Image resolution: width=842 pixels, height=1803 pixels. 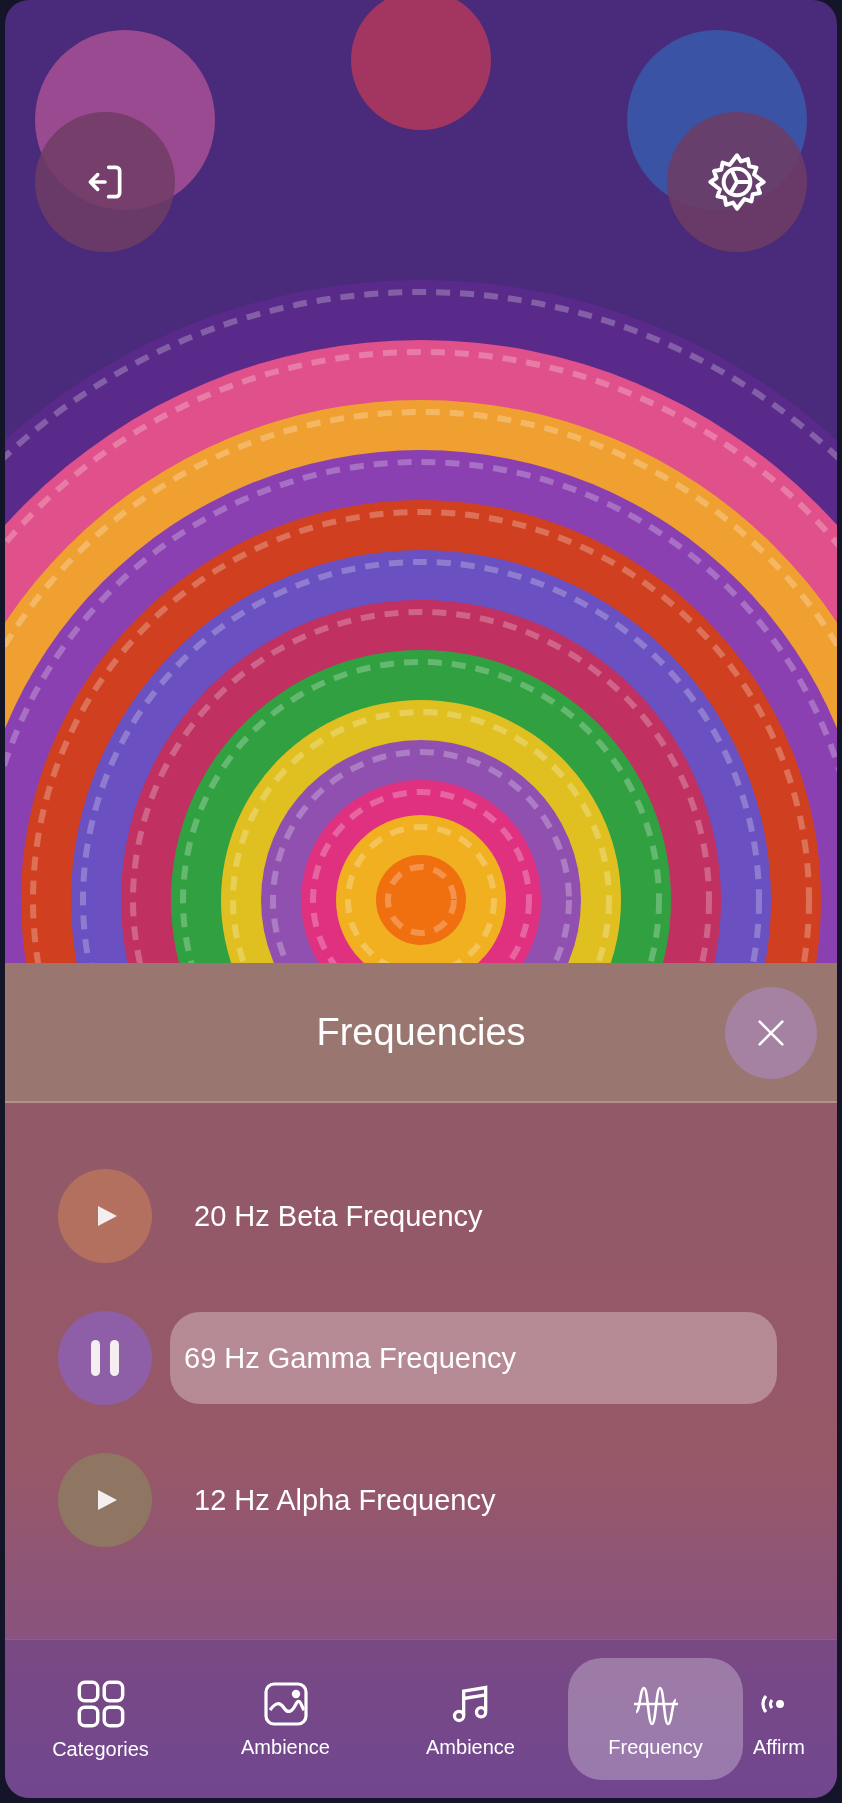 What do you see at coordinates (737, 182) in the screenshot?
I see `settings-icon` at bounding box center [737, 182].